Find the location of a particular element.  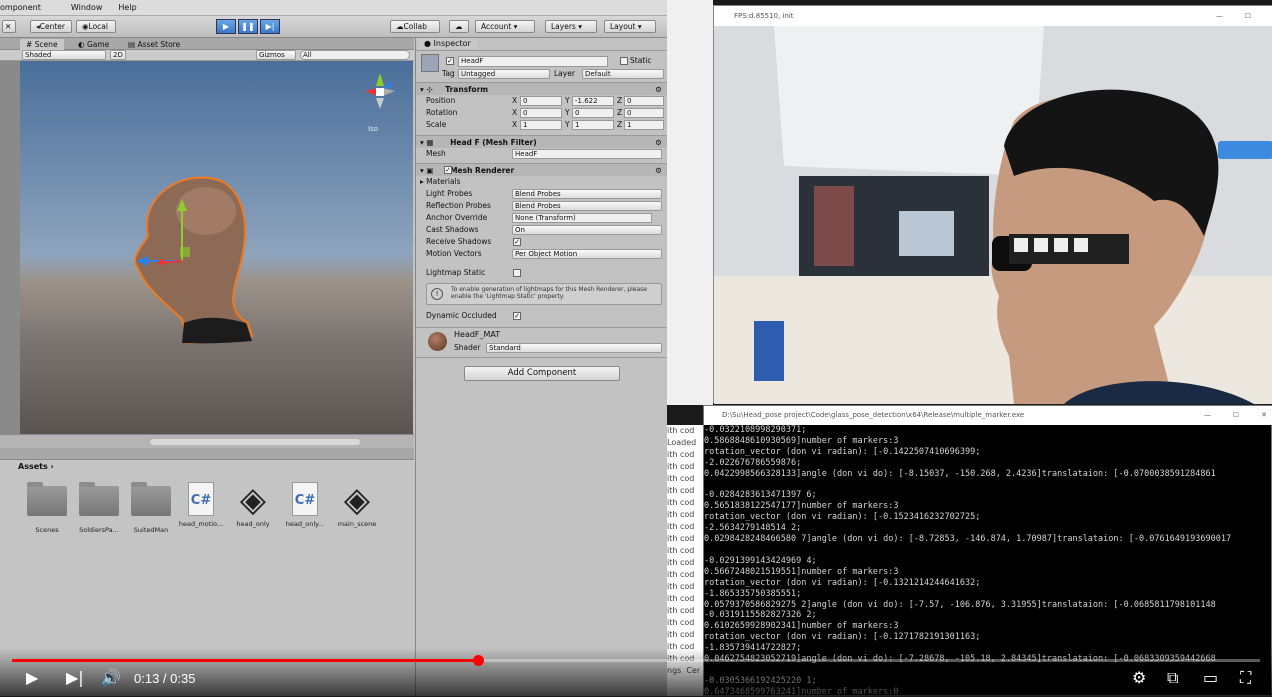

layers-dropdown: Layers ▾ is located at coordinates (571, 26).